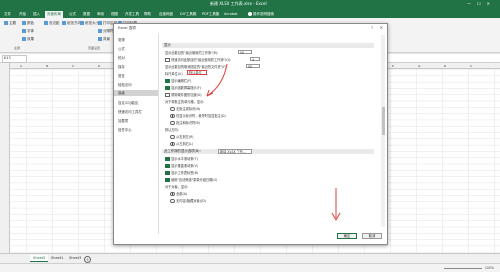  What do you see at coordinates (181, 166) in the screenshot?
I see `show-v-scrollbar-option: 显示垂直滚动条(V)` at bounding box center [181, 166].